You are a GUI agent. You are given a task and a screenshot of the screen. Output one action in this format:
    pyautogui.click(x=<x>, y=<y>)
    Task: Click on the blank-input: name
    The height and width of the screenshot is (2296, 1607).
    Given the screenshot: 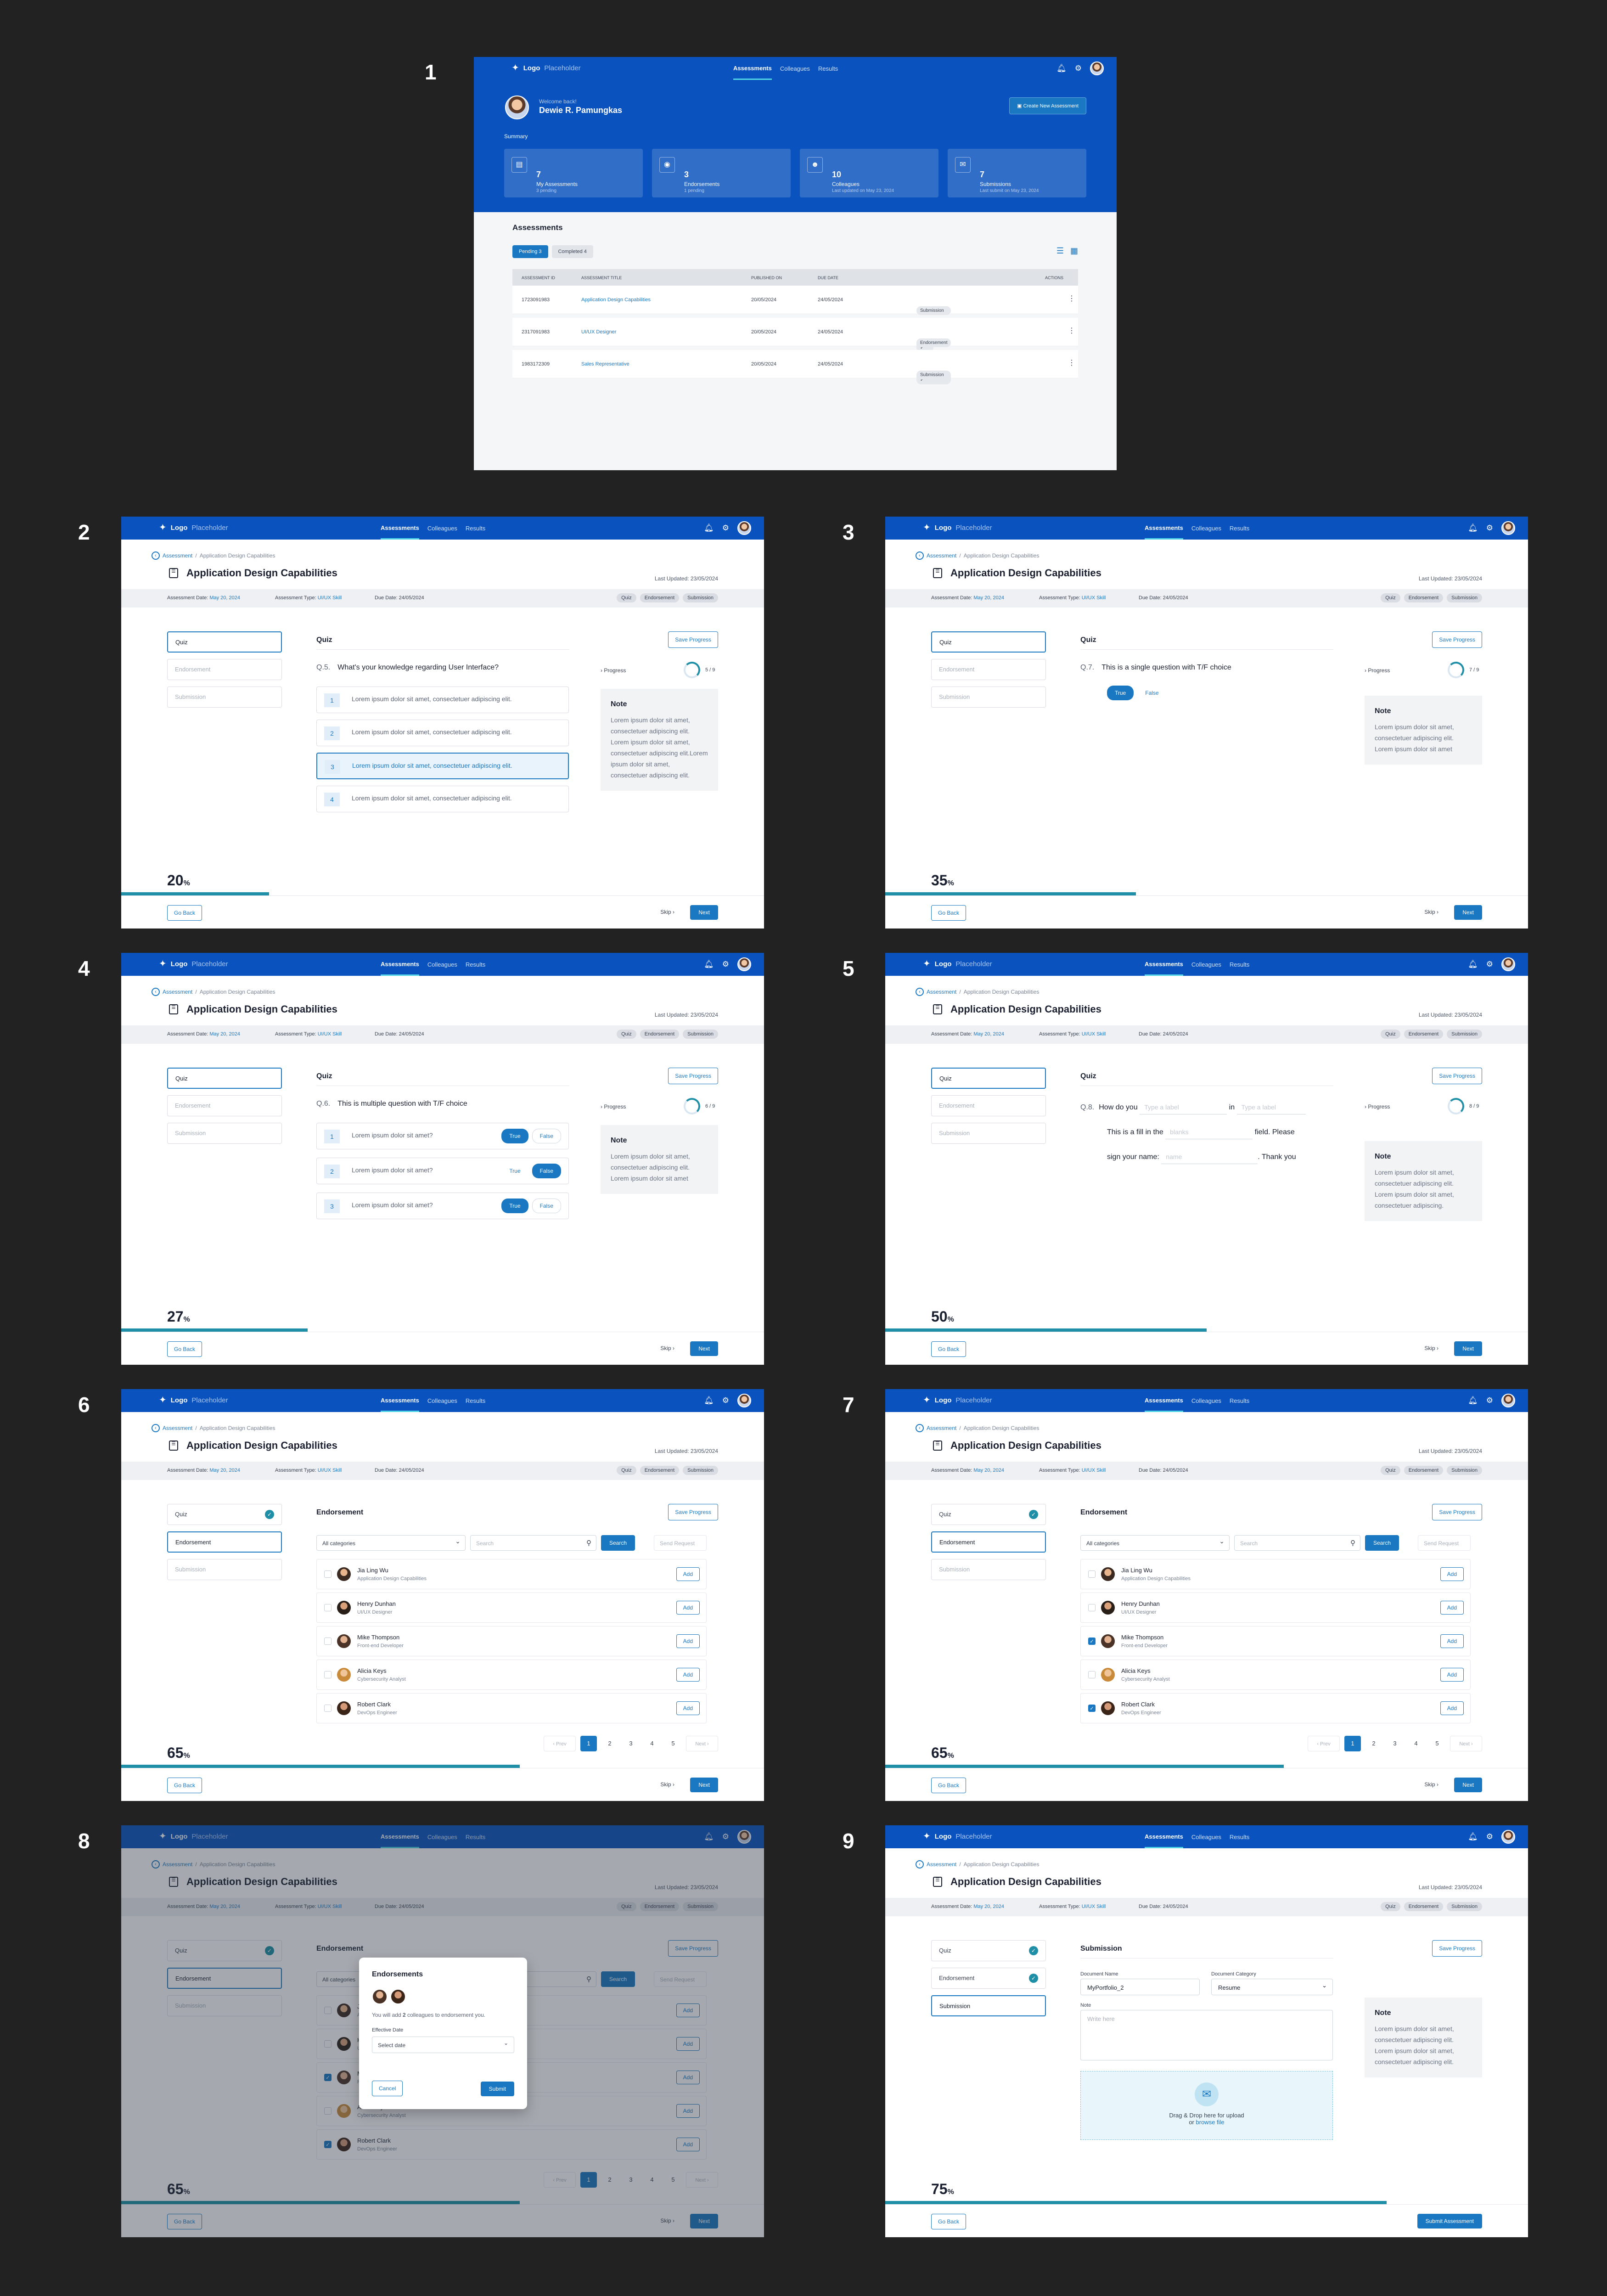 What is the action you would take?
    pyautogui.click(x=1209, y=1157)
    